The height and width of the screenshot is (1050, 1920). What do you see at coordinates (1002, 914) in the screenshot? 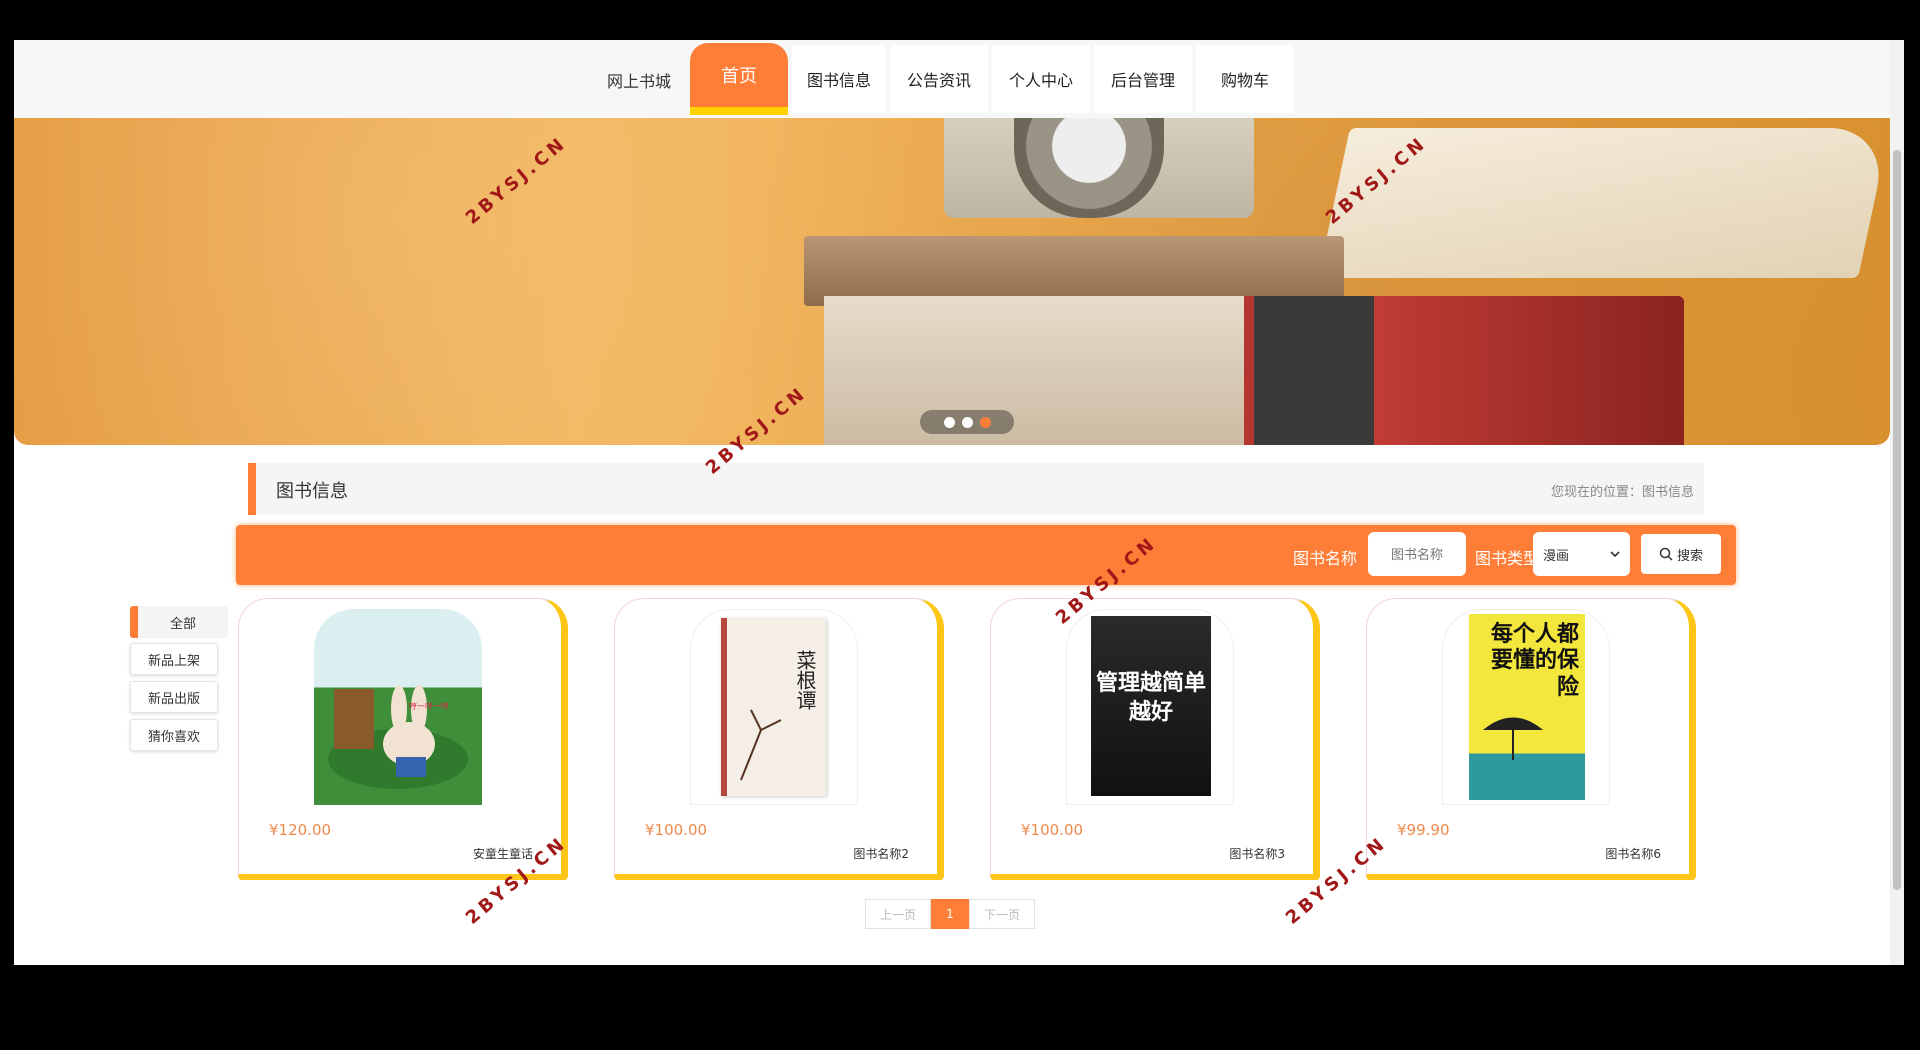
I see `next-page-button: 下一页` at bounding box center [1002, 914].